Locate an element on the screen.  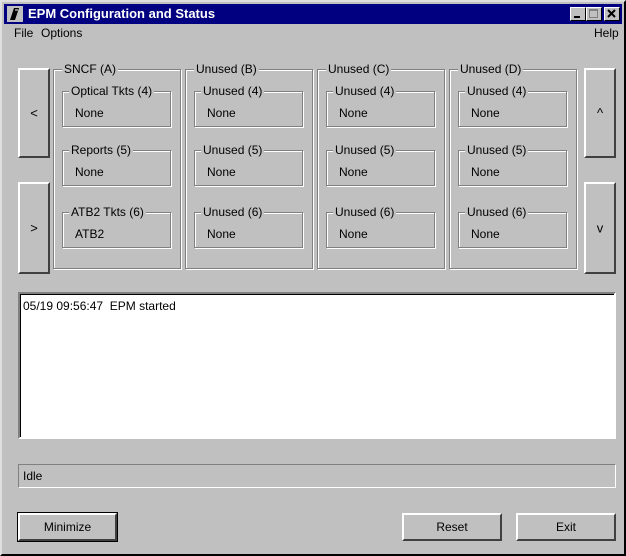
menu-bar: File Options Help is located at coordinates (313, 33).